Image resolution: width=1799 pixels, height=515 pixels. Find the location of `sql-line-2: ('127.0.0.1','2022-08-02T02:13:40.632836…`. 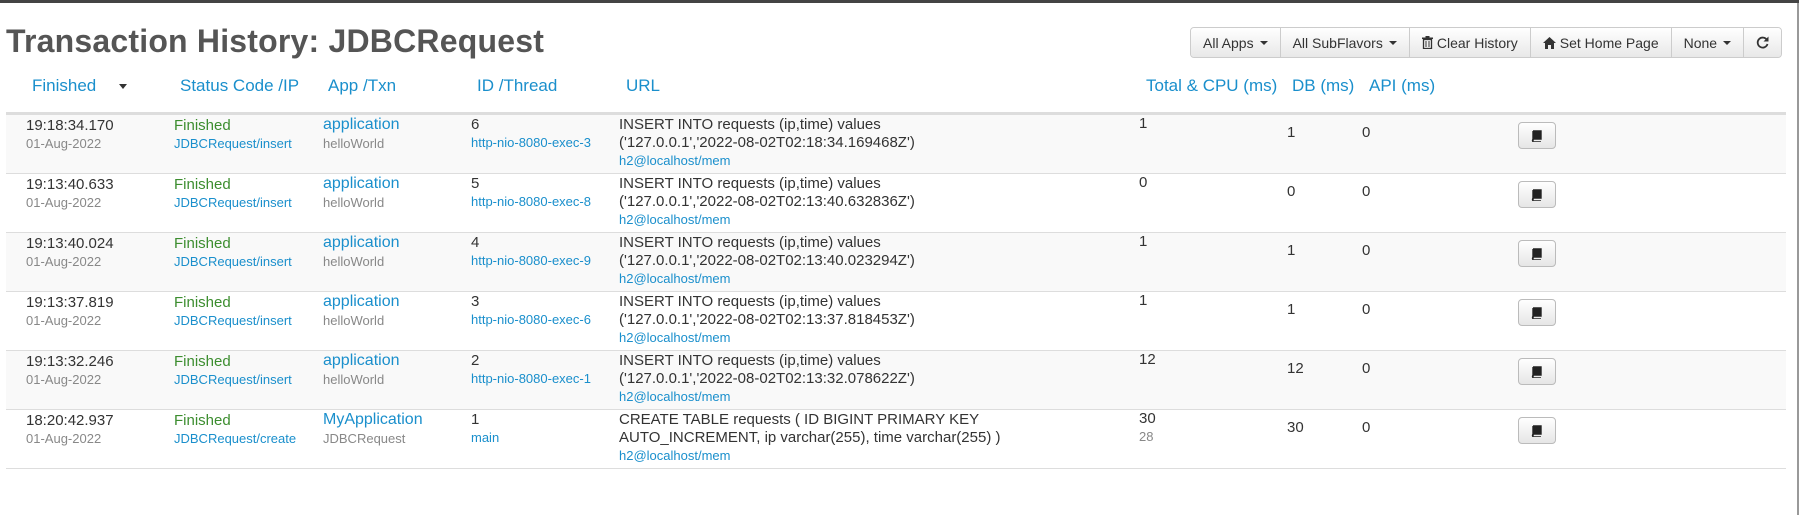

sql-line-2: ('127.0.0.1','2022-08-02T02:13:40.632836… is located at coordinates (767, 201).